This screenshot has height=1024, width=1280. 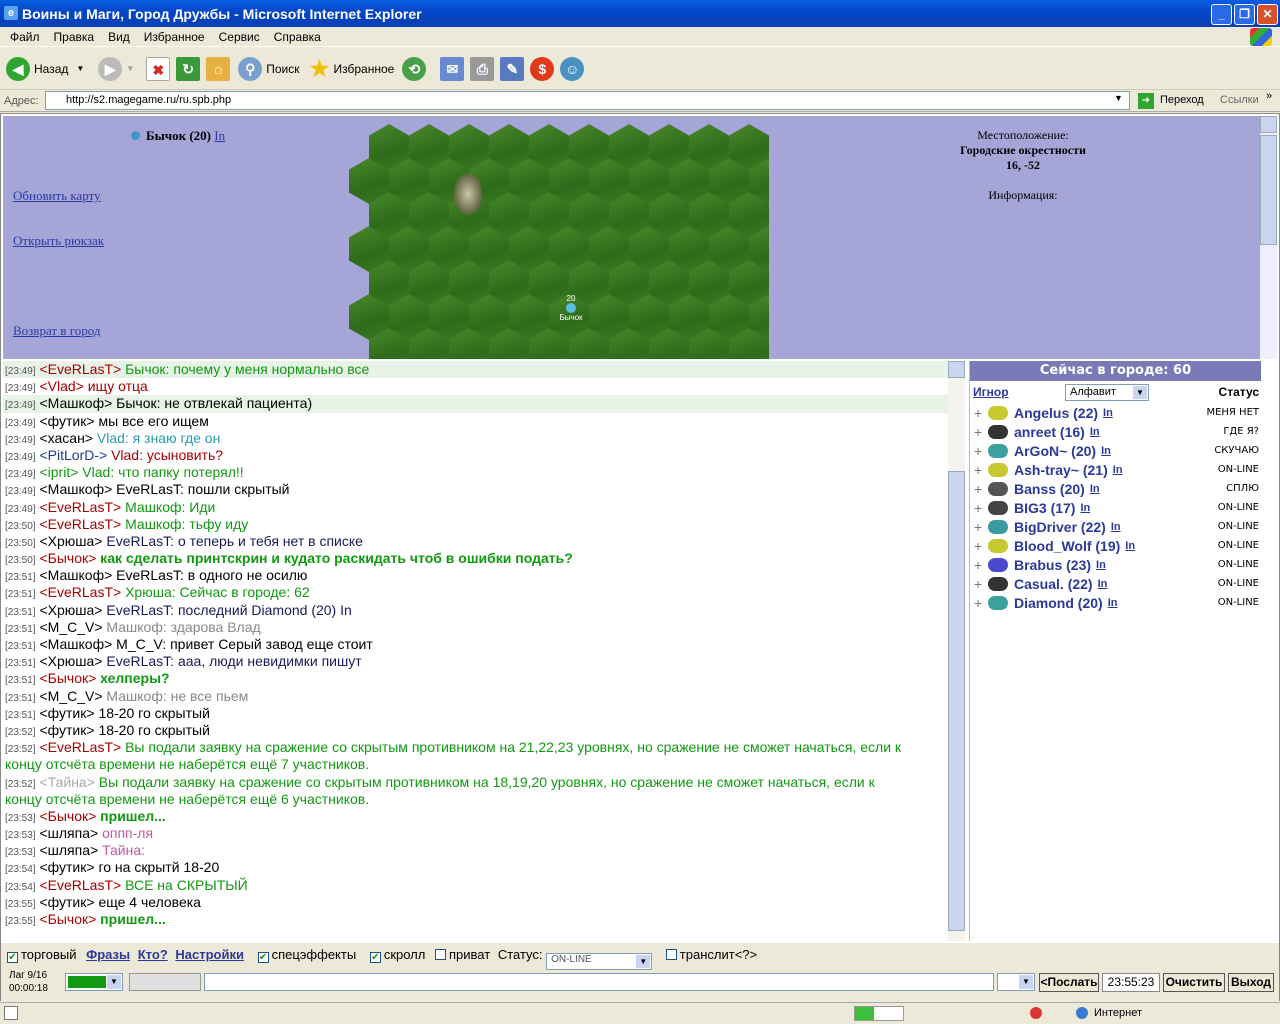 What do you see at coordinates (119, 37) in the screenshot?
I see `menu-view: Вид` at bounding box center [119, 37].